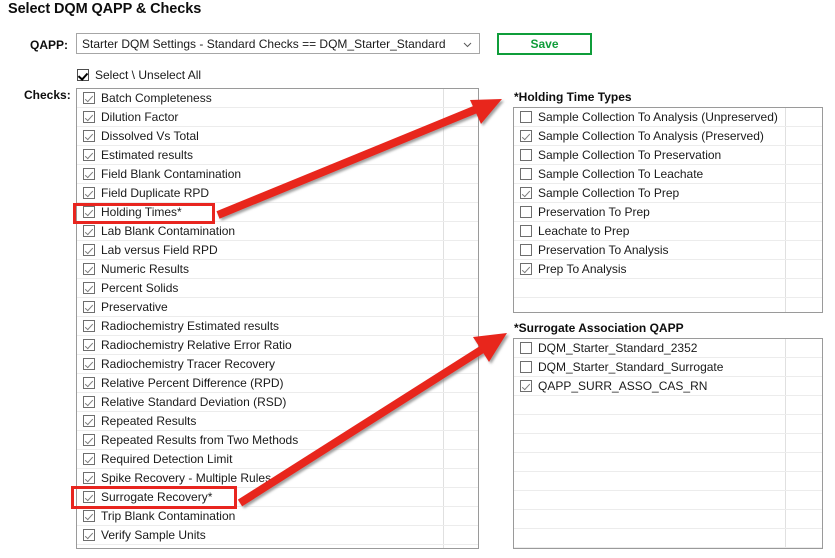  What do you see at coordinates (668, 250) in the screenshot?
I see `holding-time-item-row: Preservation To Analysis` at bounding box center [668, 250].